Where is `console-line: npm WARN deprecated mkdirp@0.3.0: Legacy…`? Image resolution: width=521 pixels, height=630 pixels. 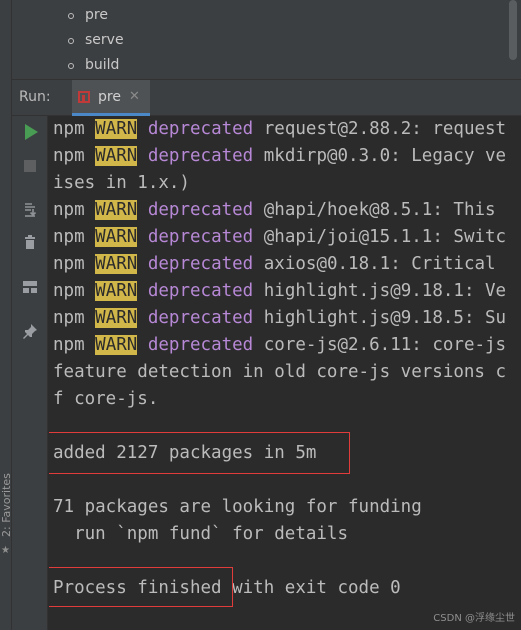
console-line: npm WARN deprecated mkdirp@0.3.0: Legacy… is located at coordinates (280, 156).